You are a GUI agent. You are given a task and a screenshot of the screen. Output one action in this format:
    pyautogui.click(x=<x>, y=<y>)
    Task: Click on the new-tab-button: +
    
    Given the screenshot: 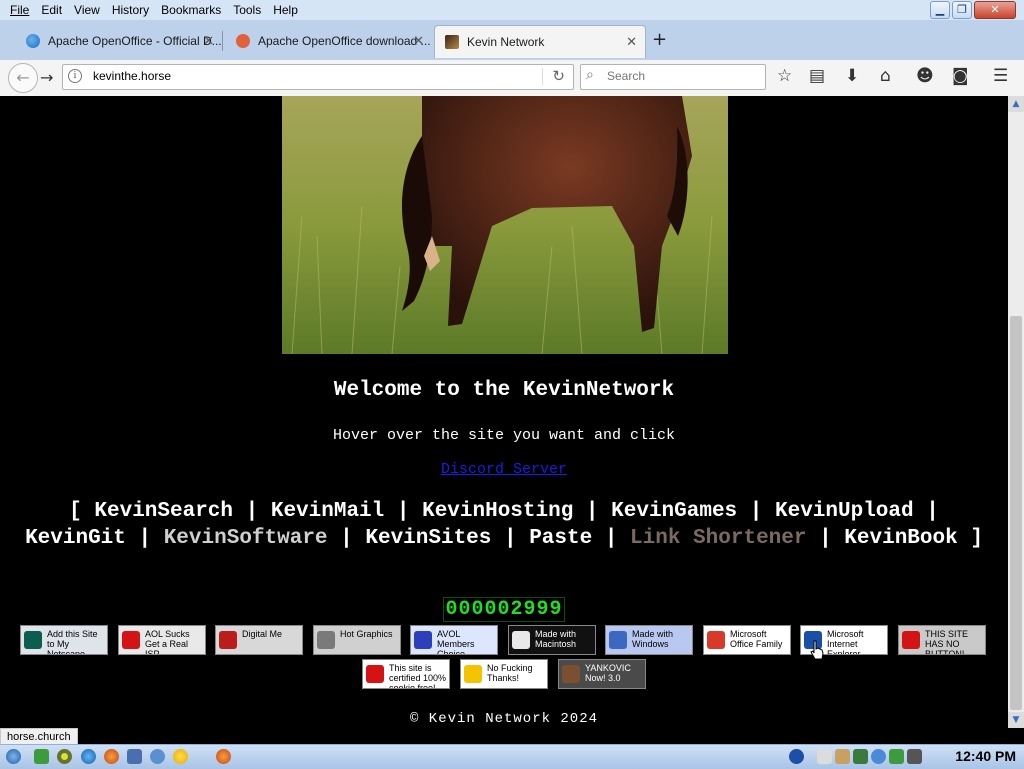 What is the action you would take?
    pyautogui.click(x=659, y=39)
    